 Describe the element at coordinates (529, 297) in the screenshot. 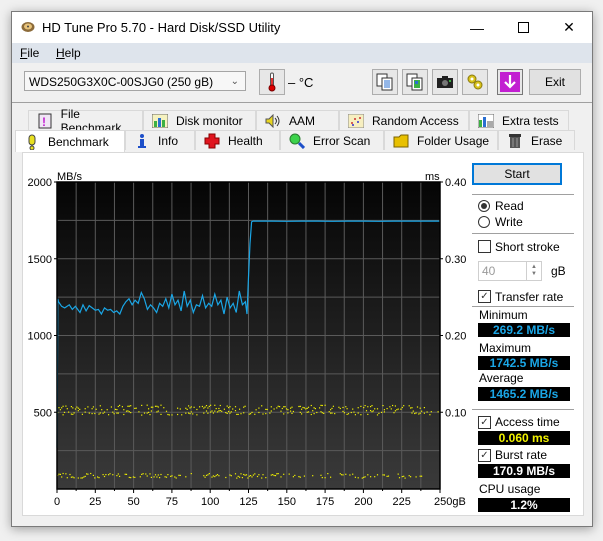

I see `transfer-rate-label: Transfer rate` at that location.